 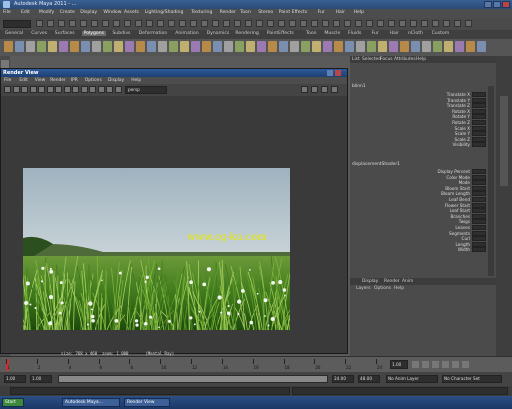 I want to click on step-back-icon, so click(x=425, y=364).